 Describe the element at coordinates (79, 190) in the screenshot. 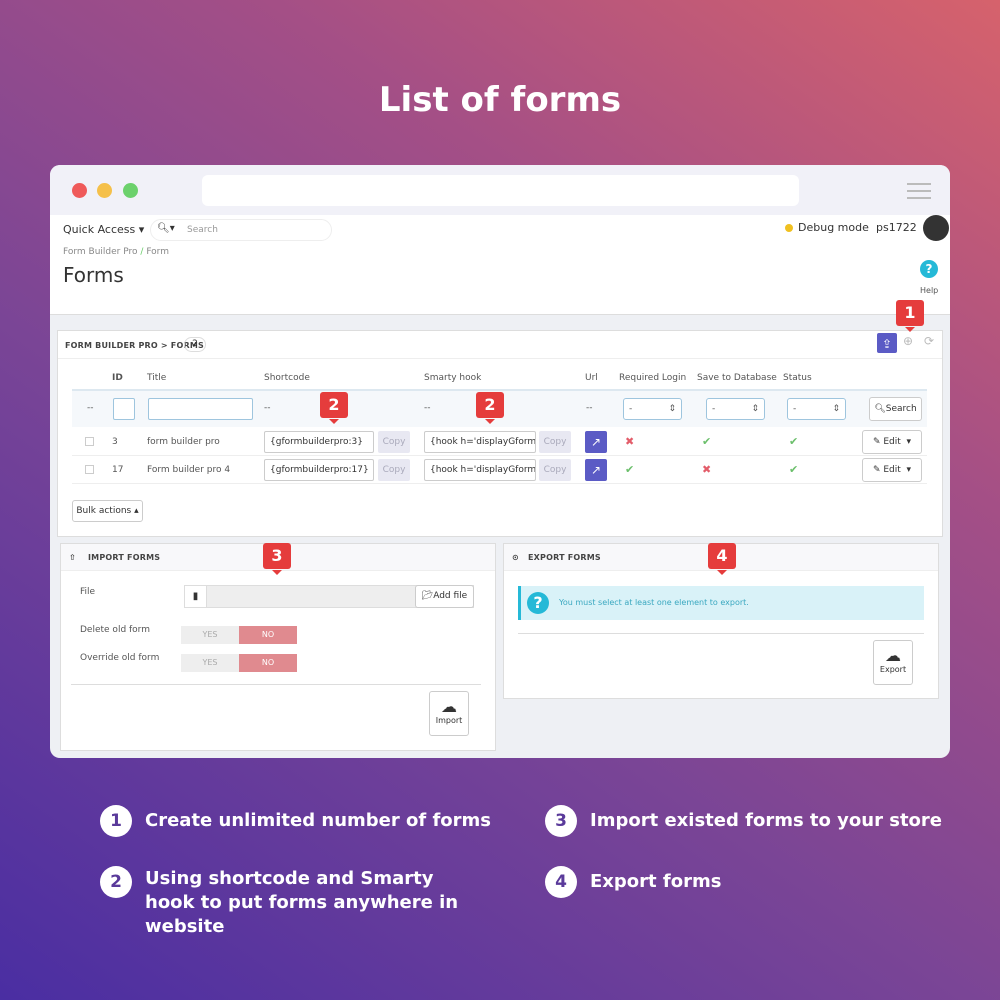

I see `close-dot` at that location.